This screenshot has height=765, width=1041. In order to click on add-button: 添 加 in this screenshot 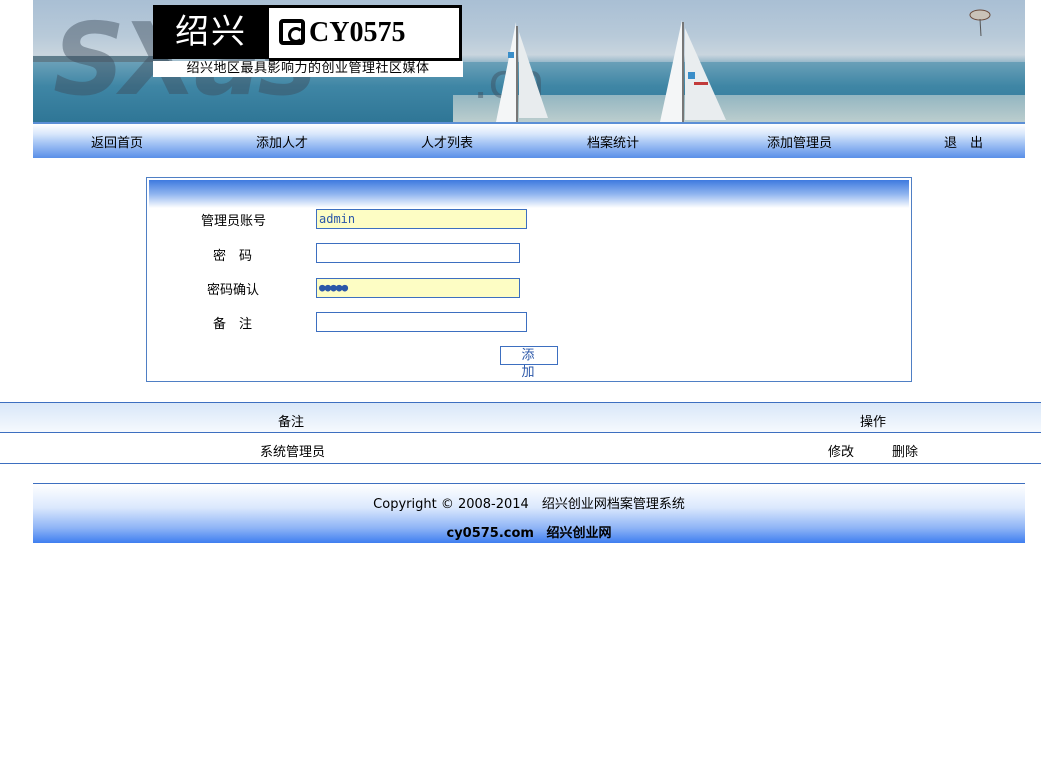, I will do `click(529, 363)`.